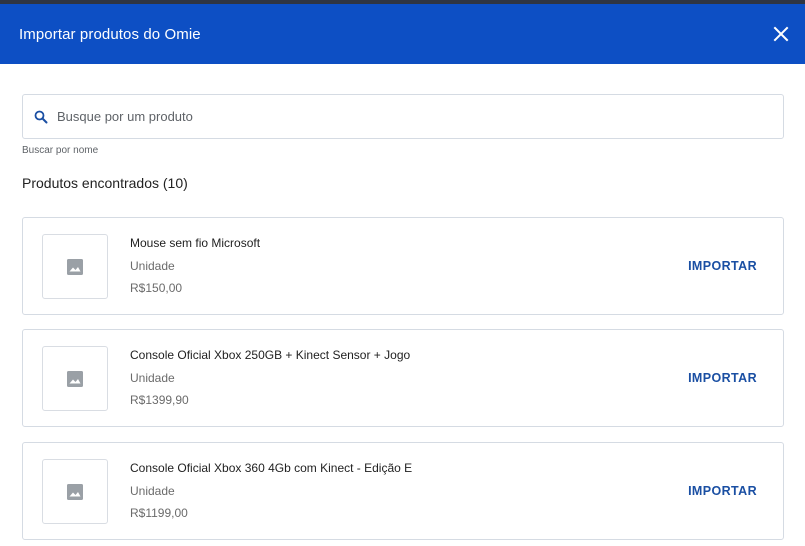 This screenshot has height=546, width=805. I want to click on product-name: Mouse sem fio Microsoft, so click(195, 243).